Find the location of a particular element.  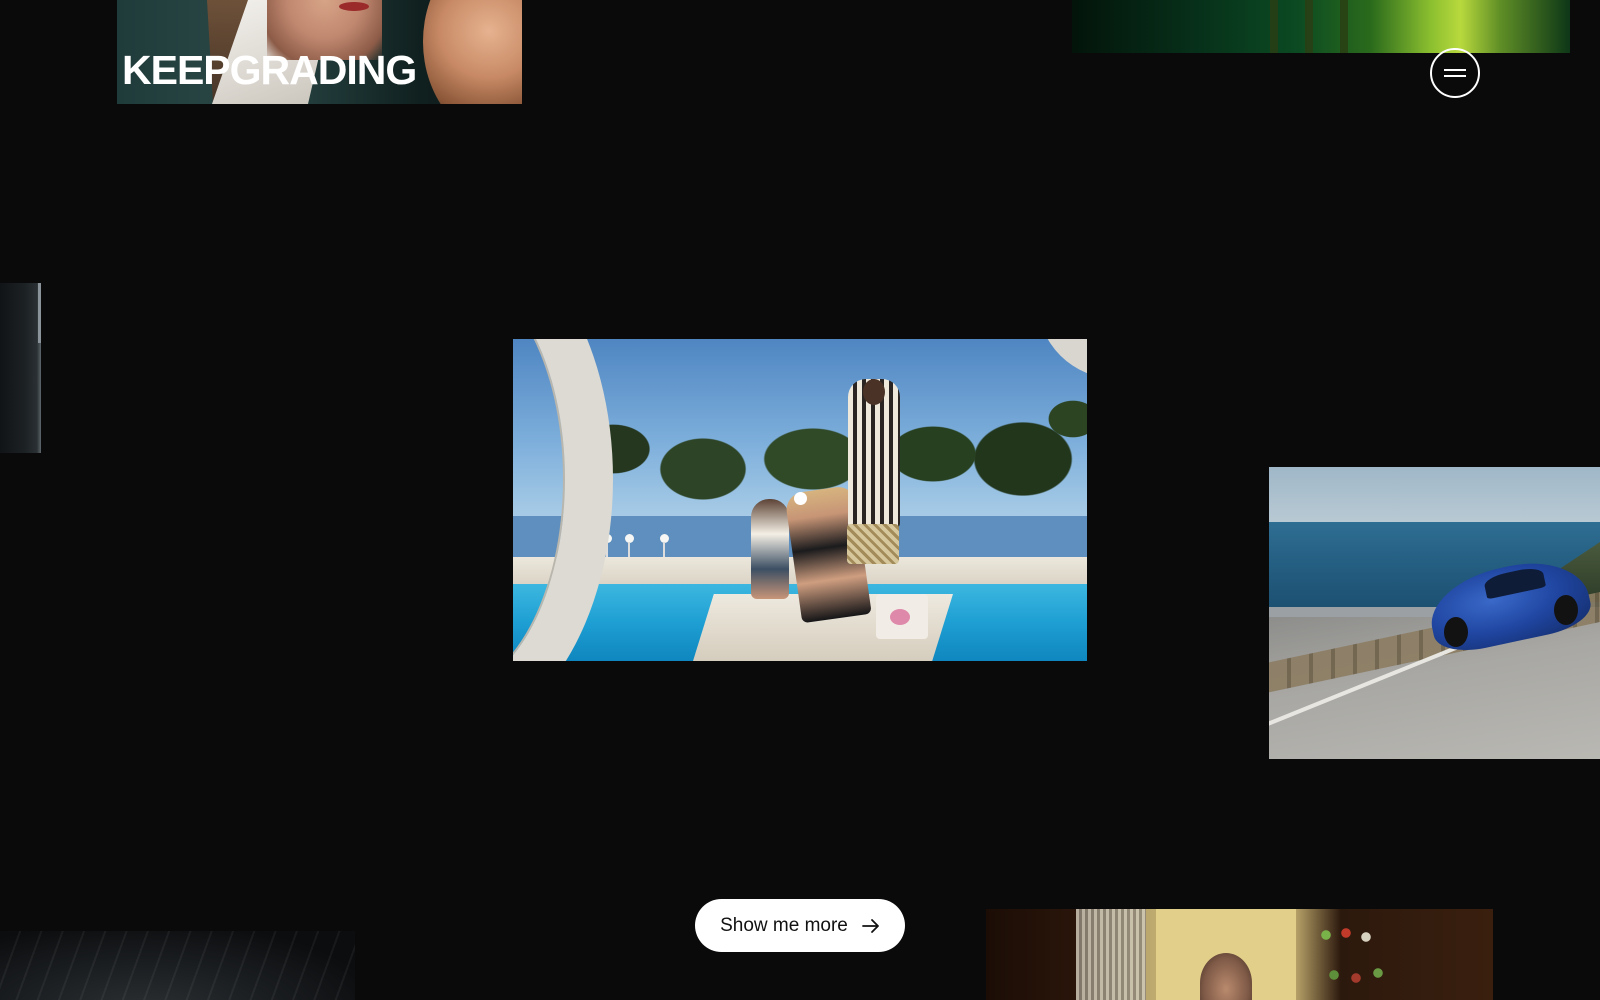

interior-curtain is located at coordinates (1111, 954).